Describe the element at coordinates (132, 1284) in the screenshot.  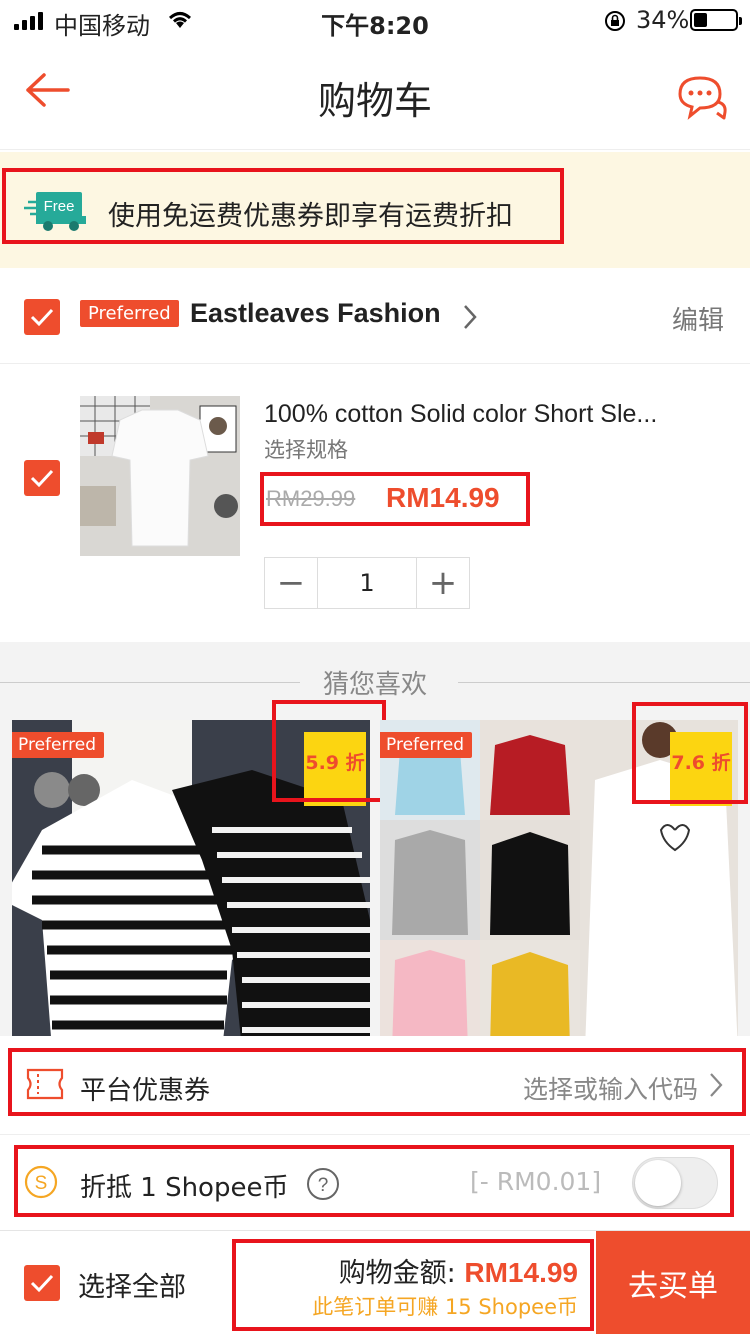
I see `select-all-label: 选择全部` at that location.